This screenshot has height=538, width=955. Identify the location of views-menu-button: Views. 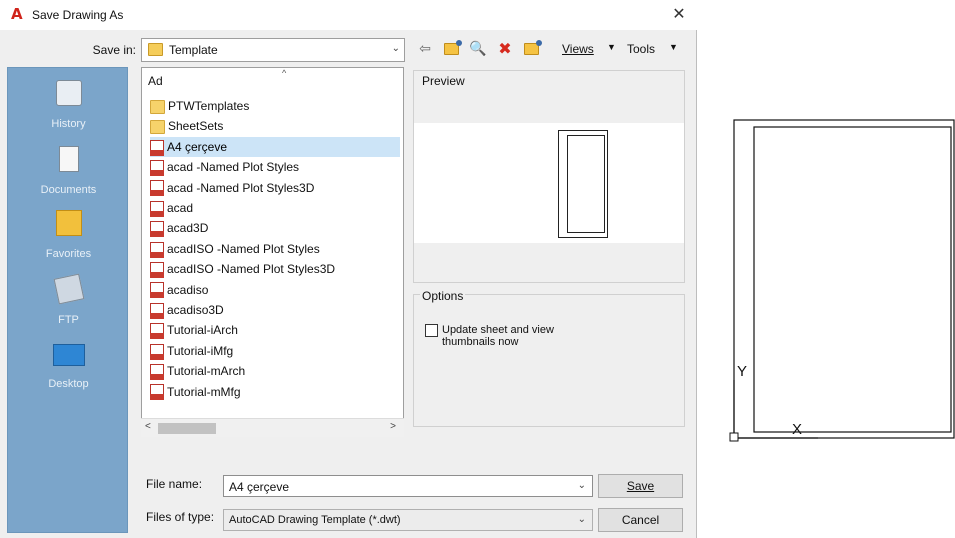
(578, 49).